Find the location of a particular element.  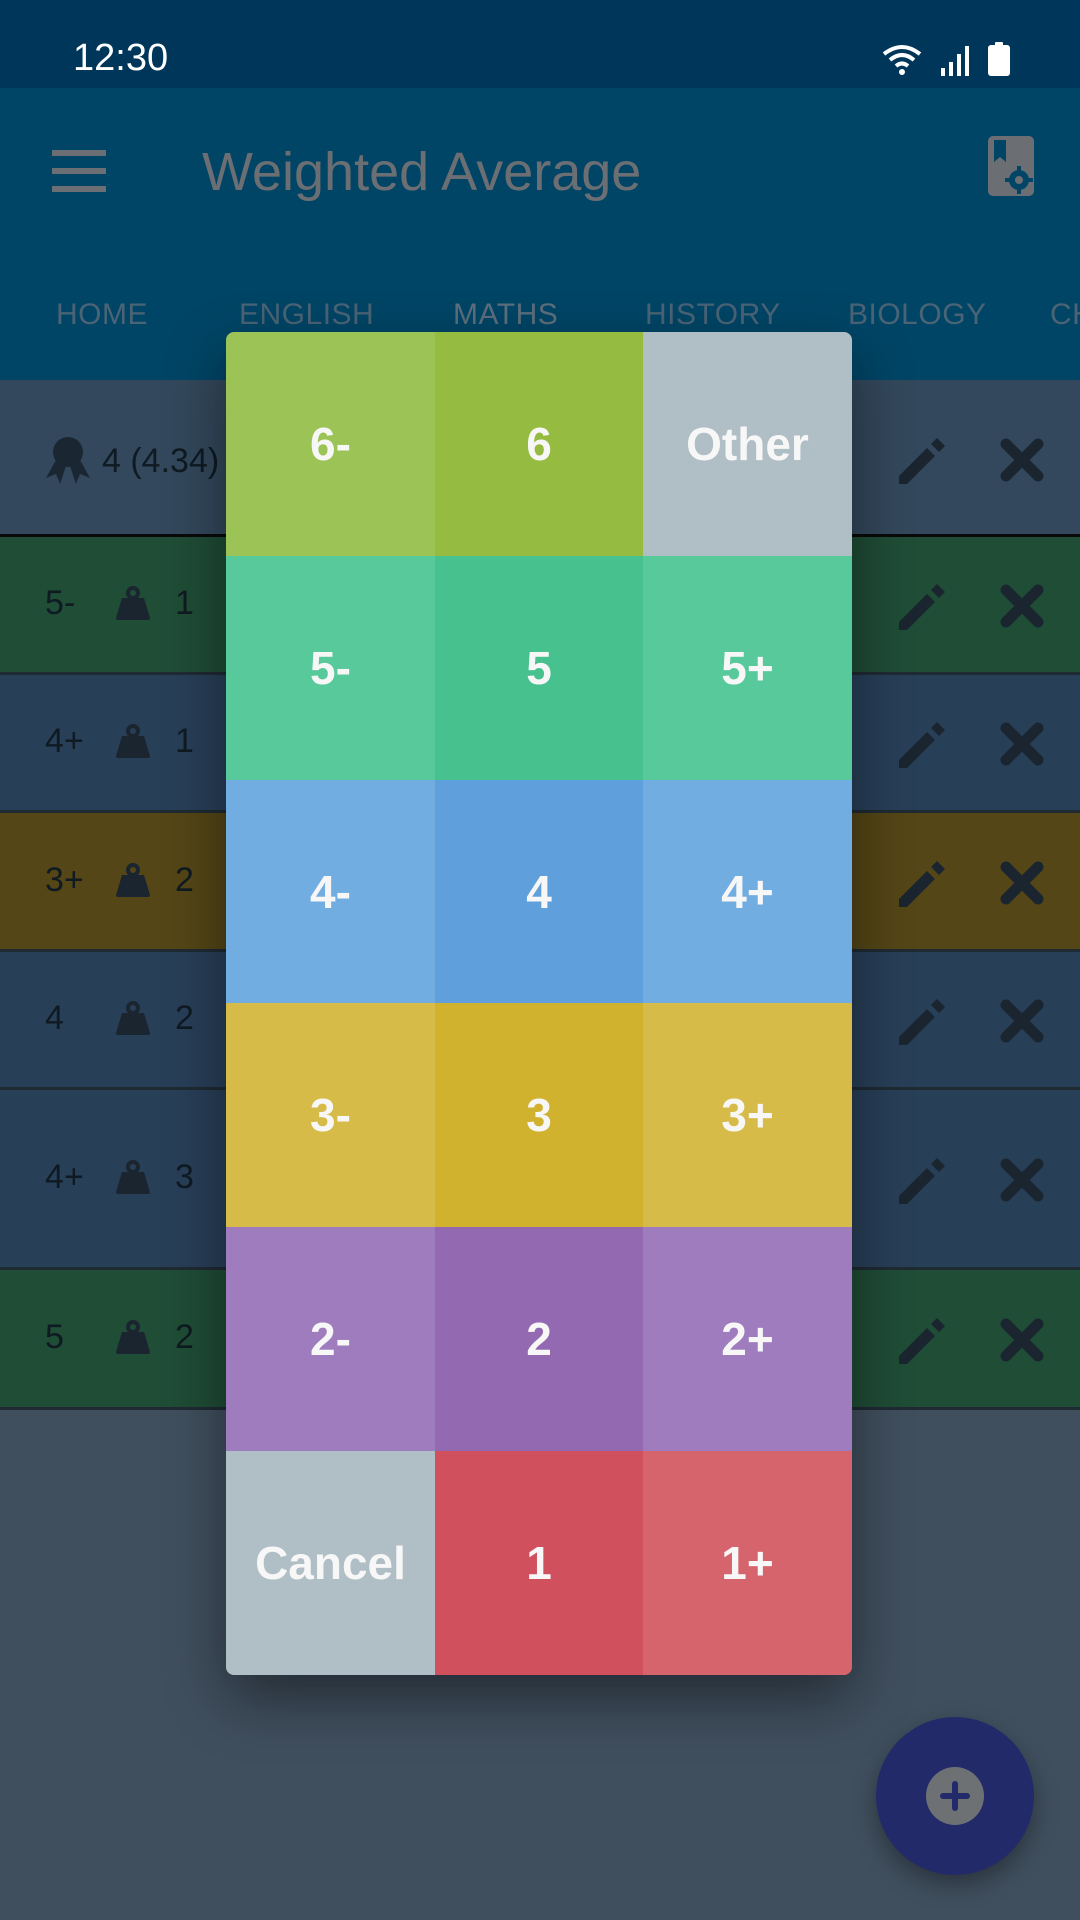

grade-option-1-plus: 1+ is located at coordinates (747, 1563).